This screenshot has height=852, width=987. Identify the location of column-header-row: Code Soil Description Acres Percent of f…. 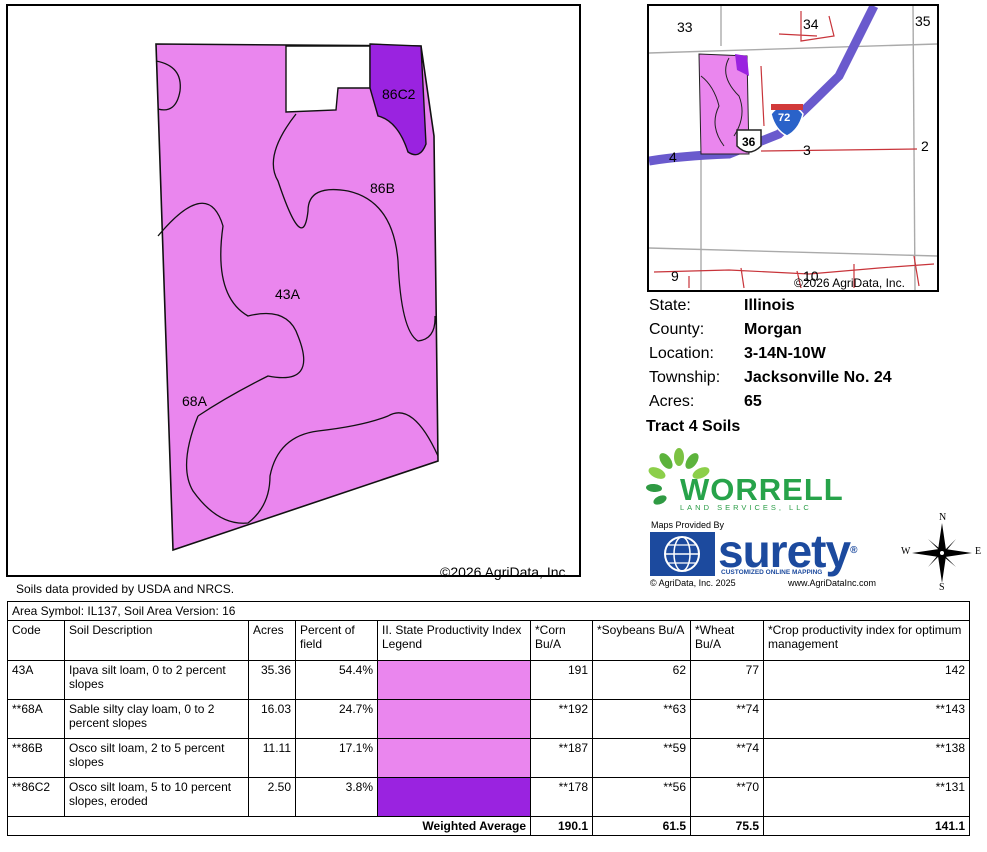
(488, 640).